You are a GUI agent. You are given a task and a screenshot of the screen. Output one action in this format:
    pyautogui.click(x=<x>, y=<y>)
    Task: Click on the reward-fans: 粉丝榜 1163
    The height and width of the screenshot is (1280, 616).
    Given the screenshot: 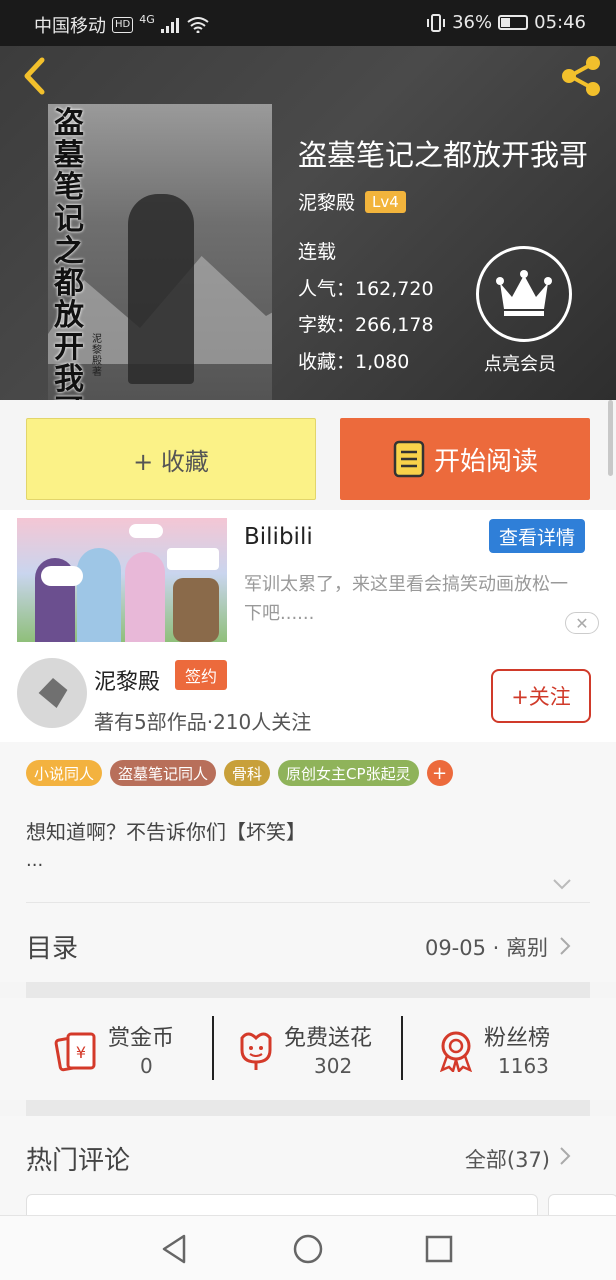 What is the action you would take?
    pyautogui.click(x=514, y=1050)
    